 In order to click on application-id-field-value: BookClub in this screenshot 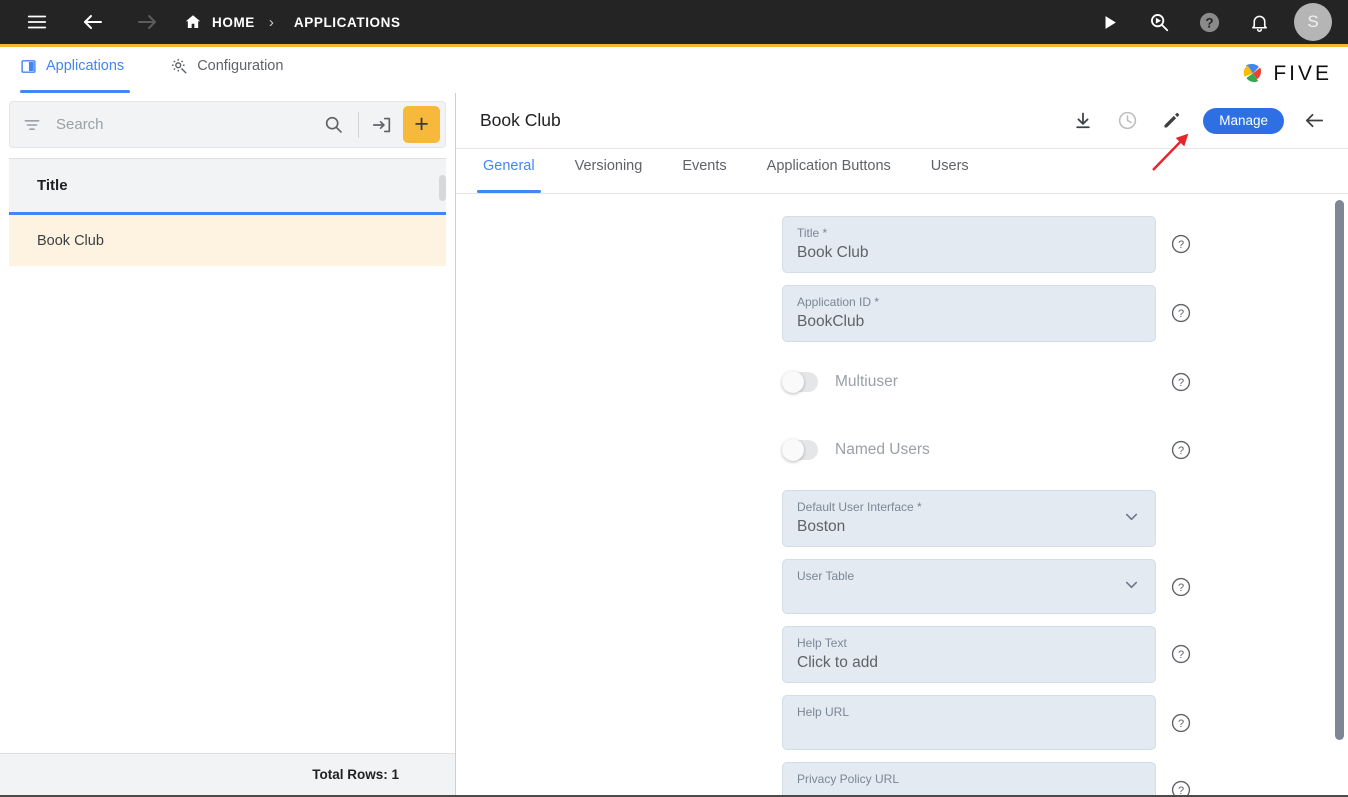, I will do `click(831, 321)`.